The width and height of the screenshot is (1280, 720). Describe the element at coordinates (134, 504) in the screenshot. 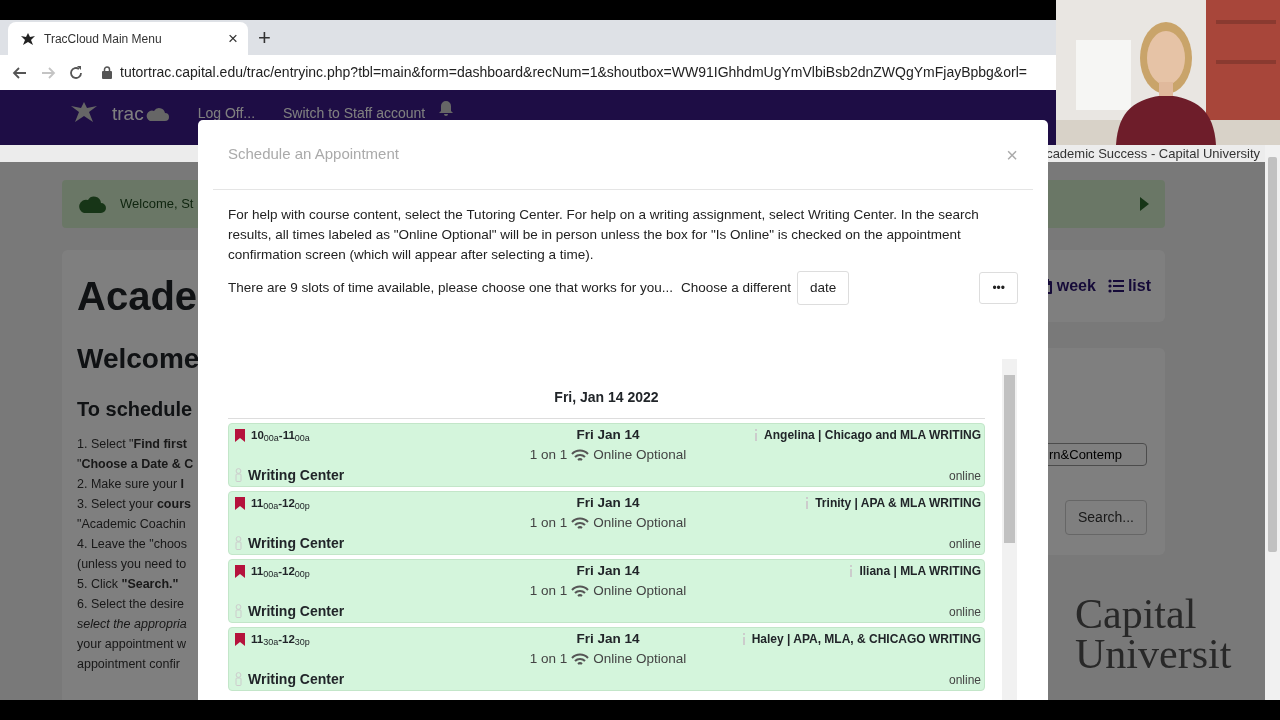

I see `instruction-line: 3. Select your cours` at that location.